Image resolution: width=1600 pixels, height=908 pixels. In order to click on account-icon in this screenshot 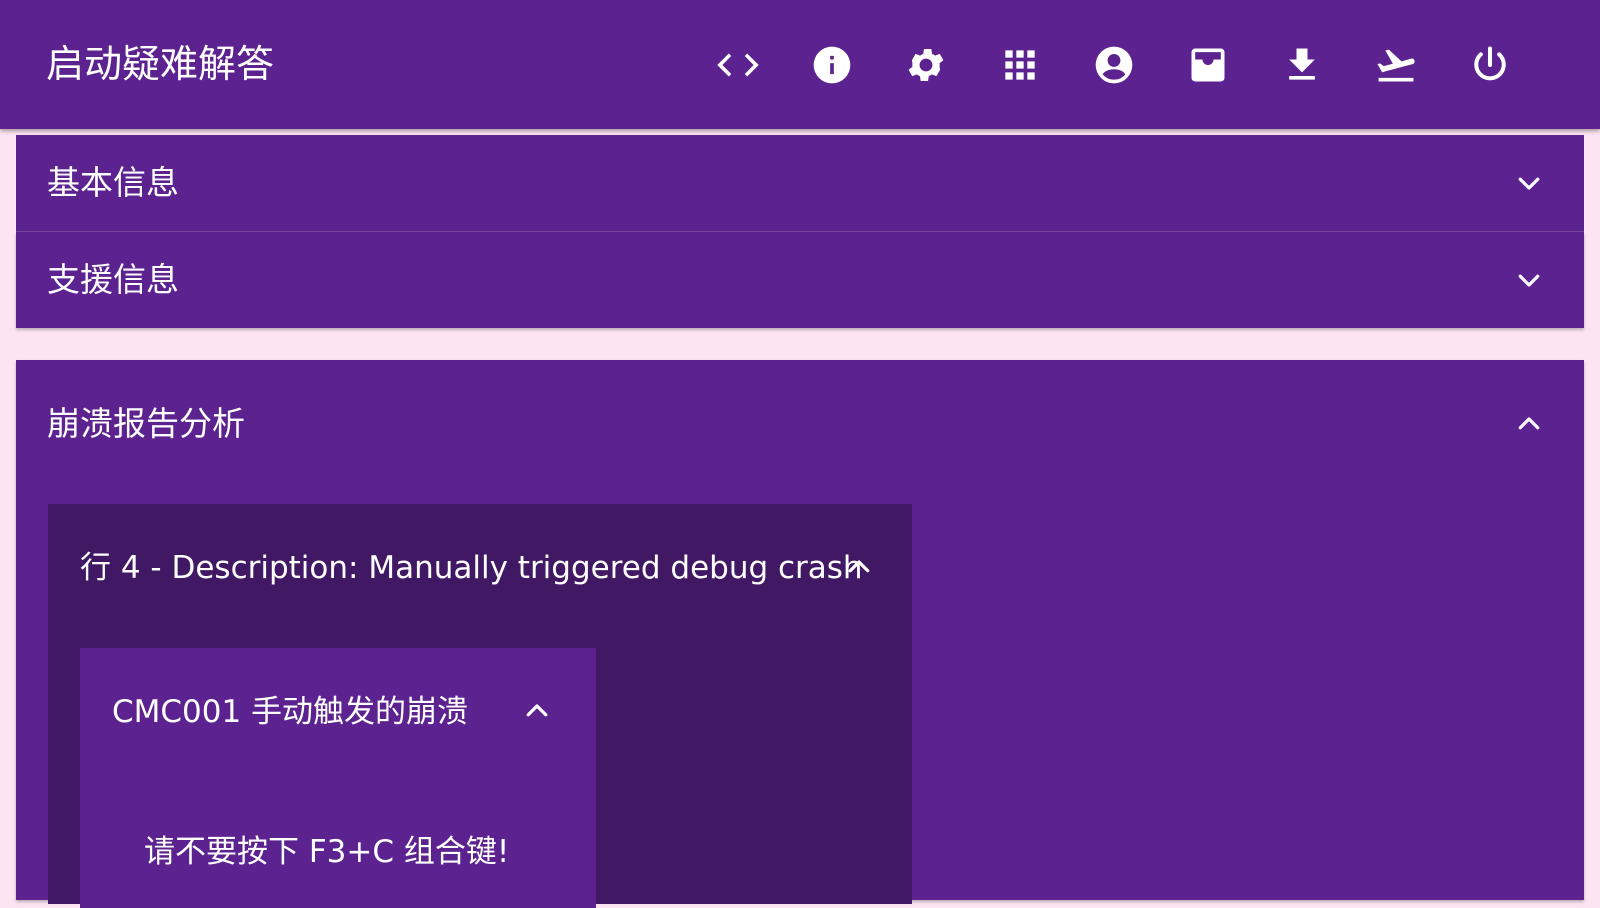, I will do `click(1114, 65)`.